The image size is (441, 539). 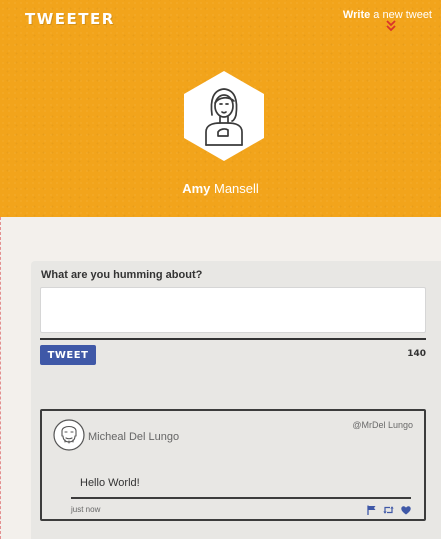 I want to click on author-name: Micheal Del Lungo, so click(x=133, y=437).